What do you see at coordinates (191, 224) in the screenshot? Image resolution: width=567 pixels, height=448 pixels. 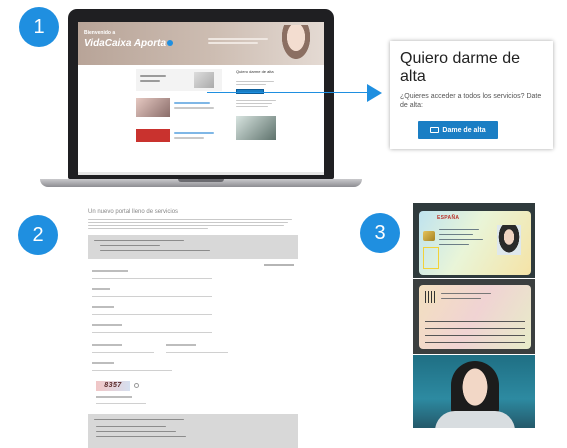 I see `form-intro` at bounding box center [191, 224].